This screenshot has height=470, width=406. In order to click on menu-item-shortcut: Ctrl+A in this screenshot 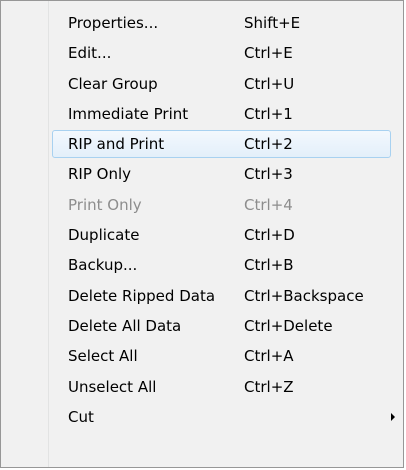, I will do `click(269, 356)`.